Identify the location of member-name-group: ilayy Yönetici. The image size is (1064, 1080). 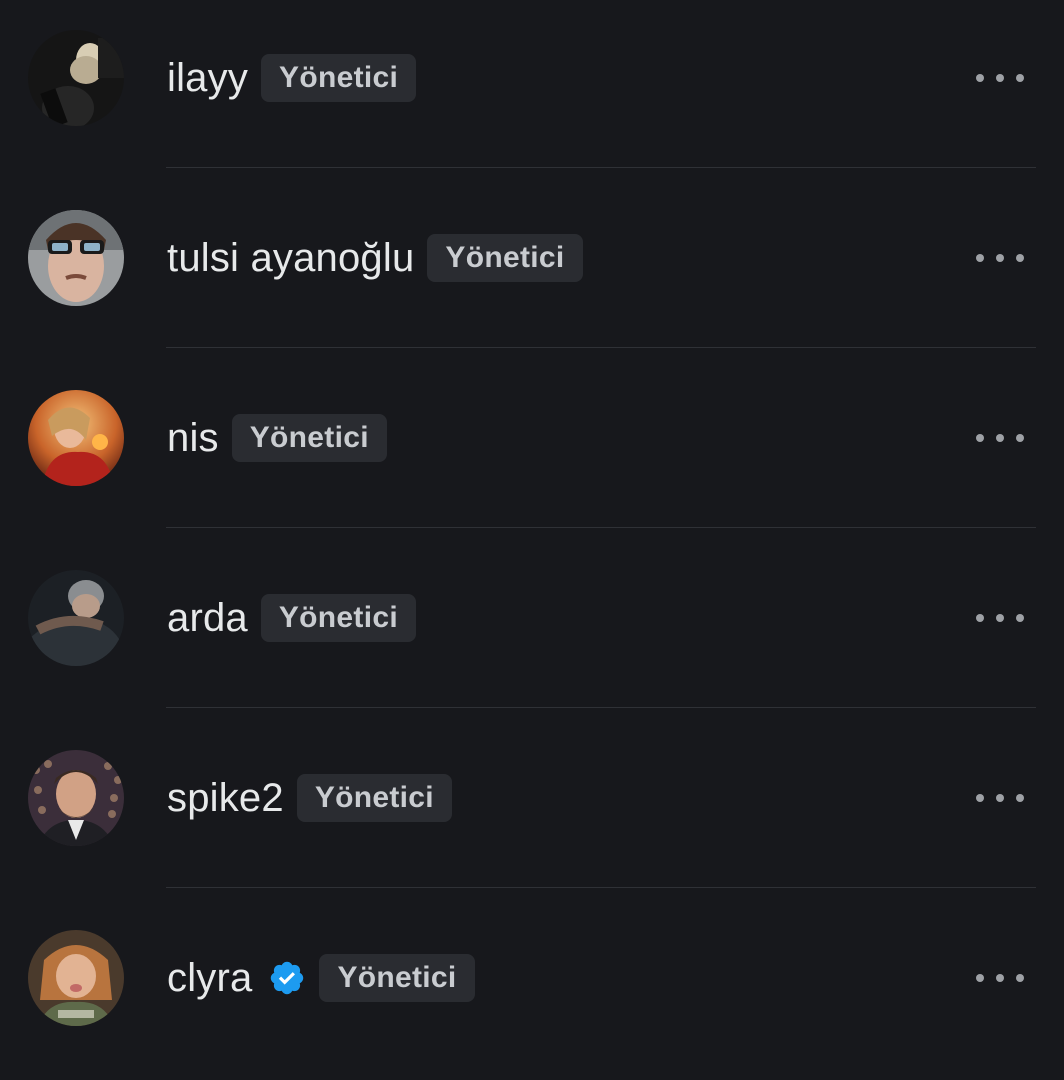
(292, 78).